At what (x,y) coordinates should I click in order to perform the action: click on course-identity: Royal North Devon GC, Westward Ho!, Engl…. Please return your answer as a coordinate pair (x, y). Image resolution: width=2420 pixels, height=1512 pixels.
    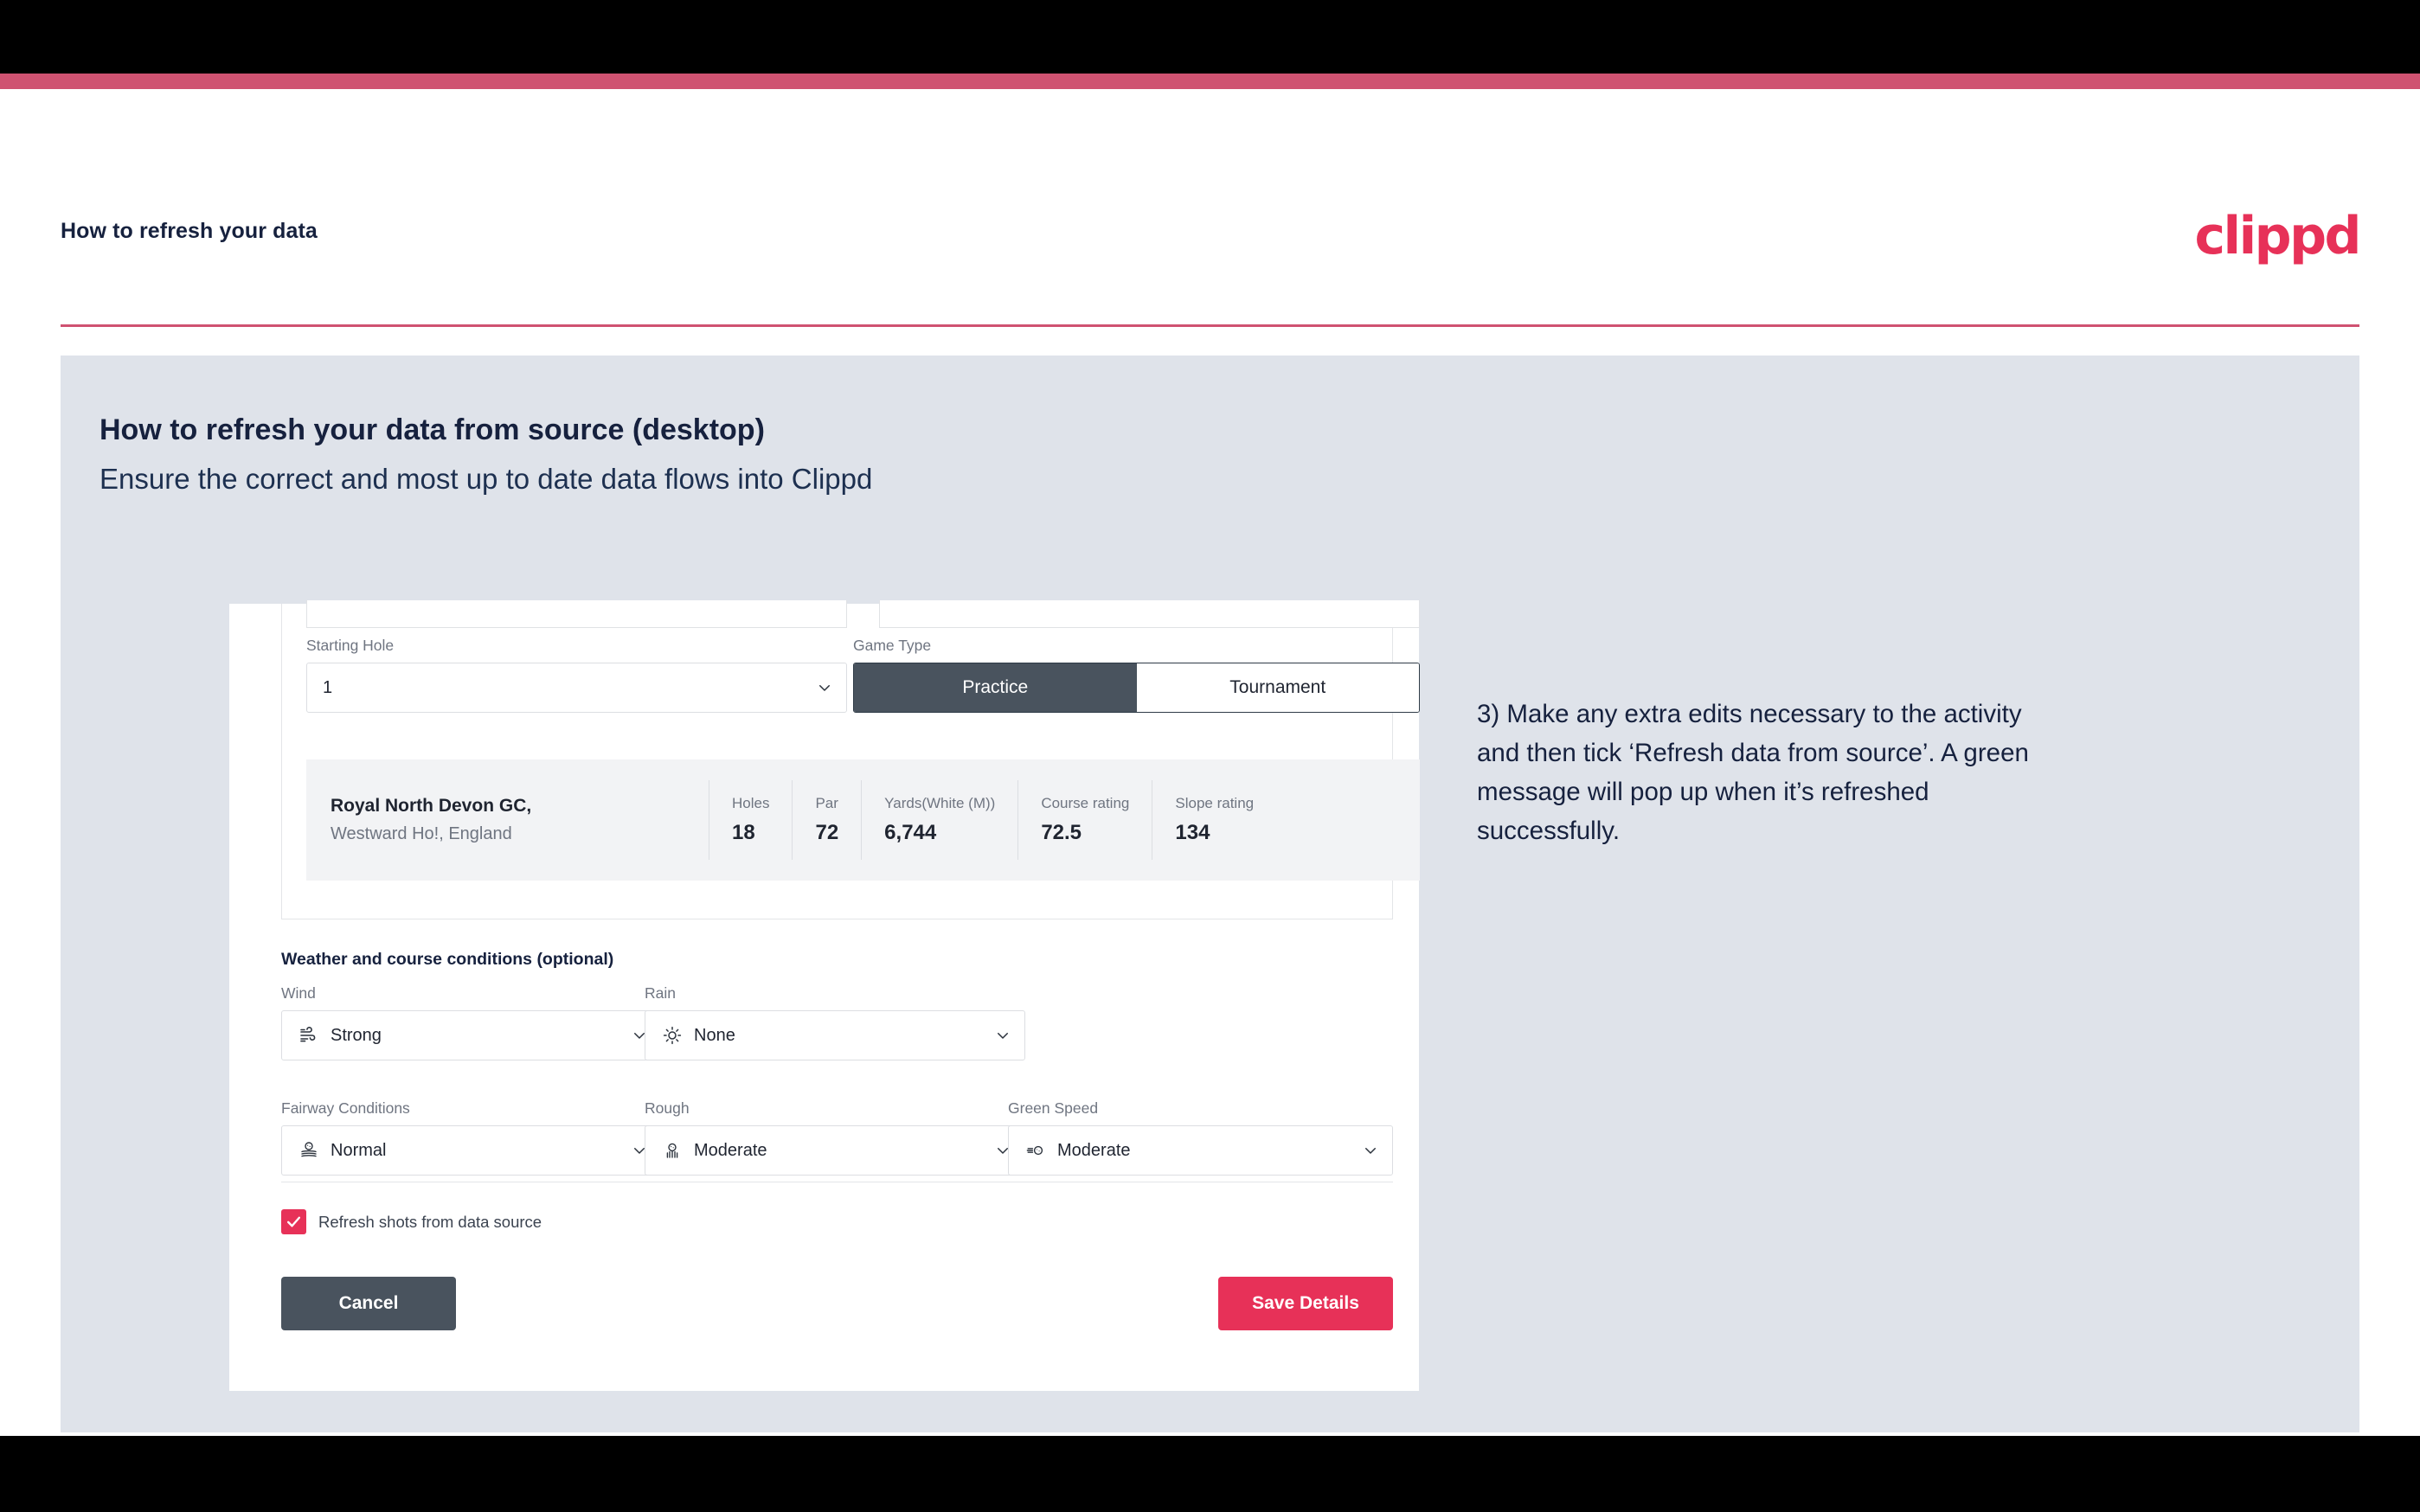
    Looking at the image, I should click on (507, 820).